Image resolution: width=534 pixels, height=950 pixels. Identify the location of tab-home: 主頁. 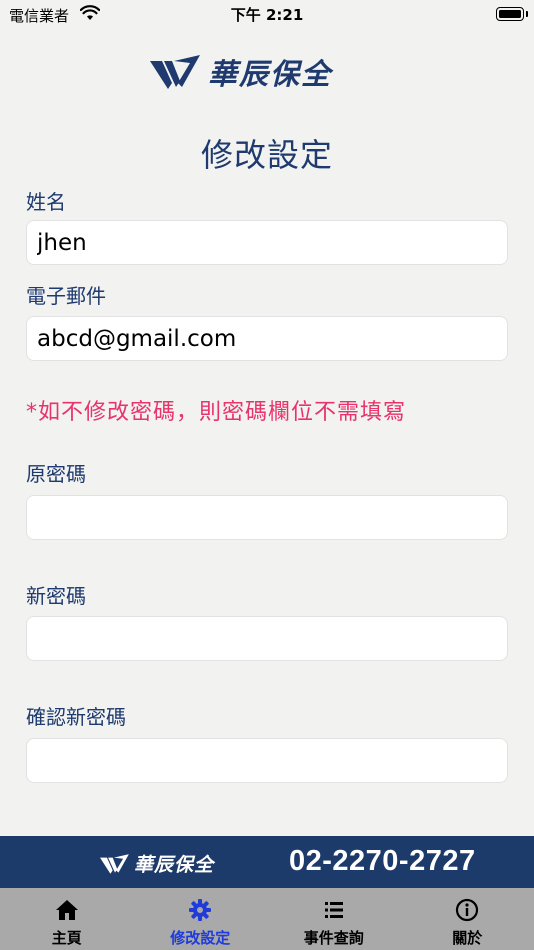
(67, 919).